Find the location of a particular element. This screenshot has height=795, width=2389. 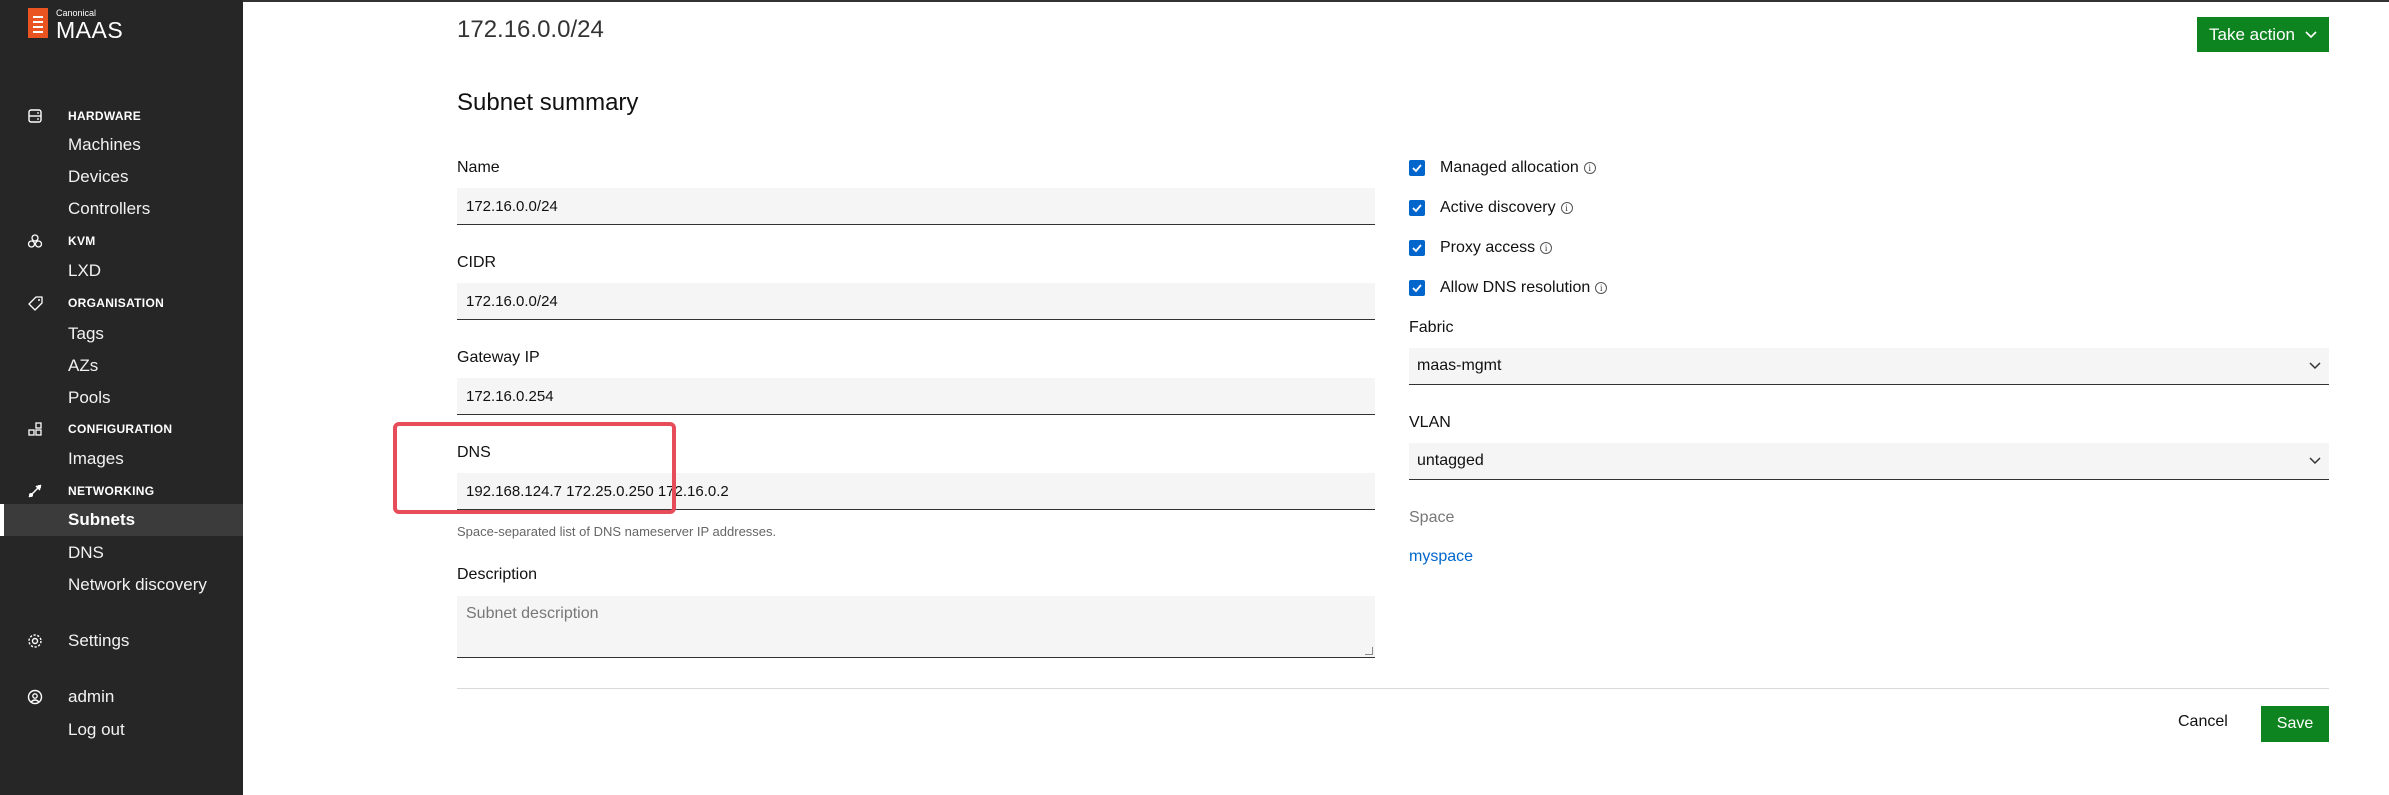

vlan-value: untagged is located at coordinates (1450, 460).